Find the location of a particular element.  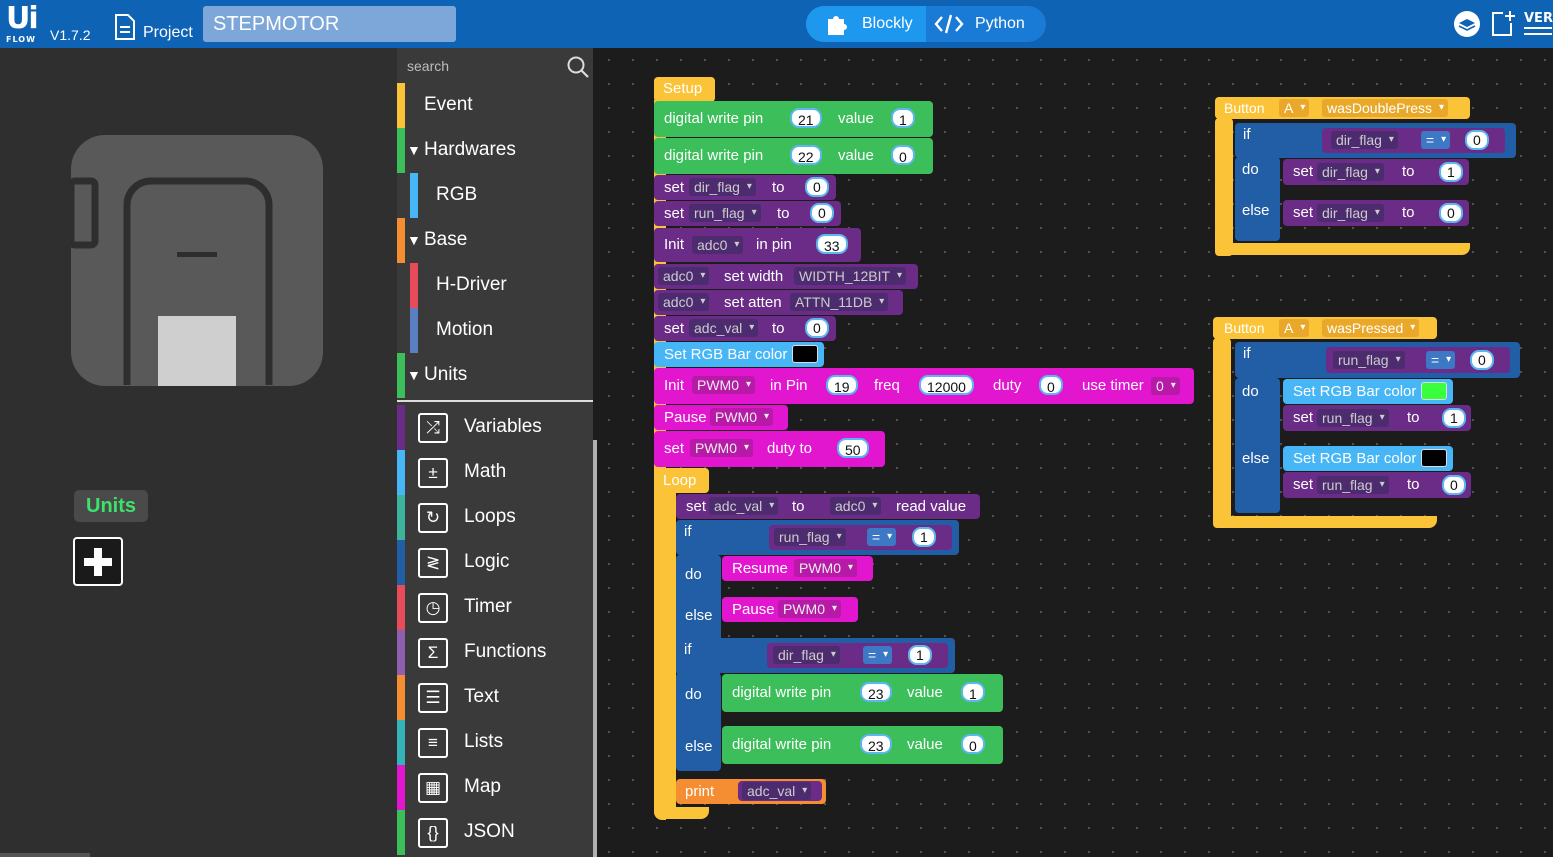

print-block: print adc_val is located at coordinates (751, 791).